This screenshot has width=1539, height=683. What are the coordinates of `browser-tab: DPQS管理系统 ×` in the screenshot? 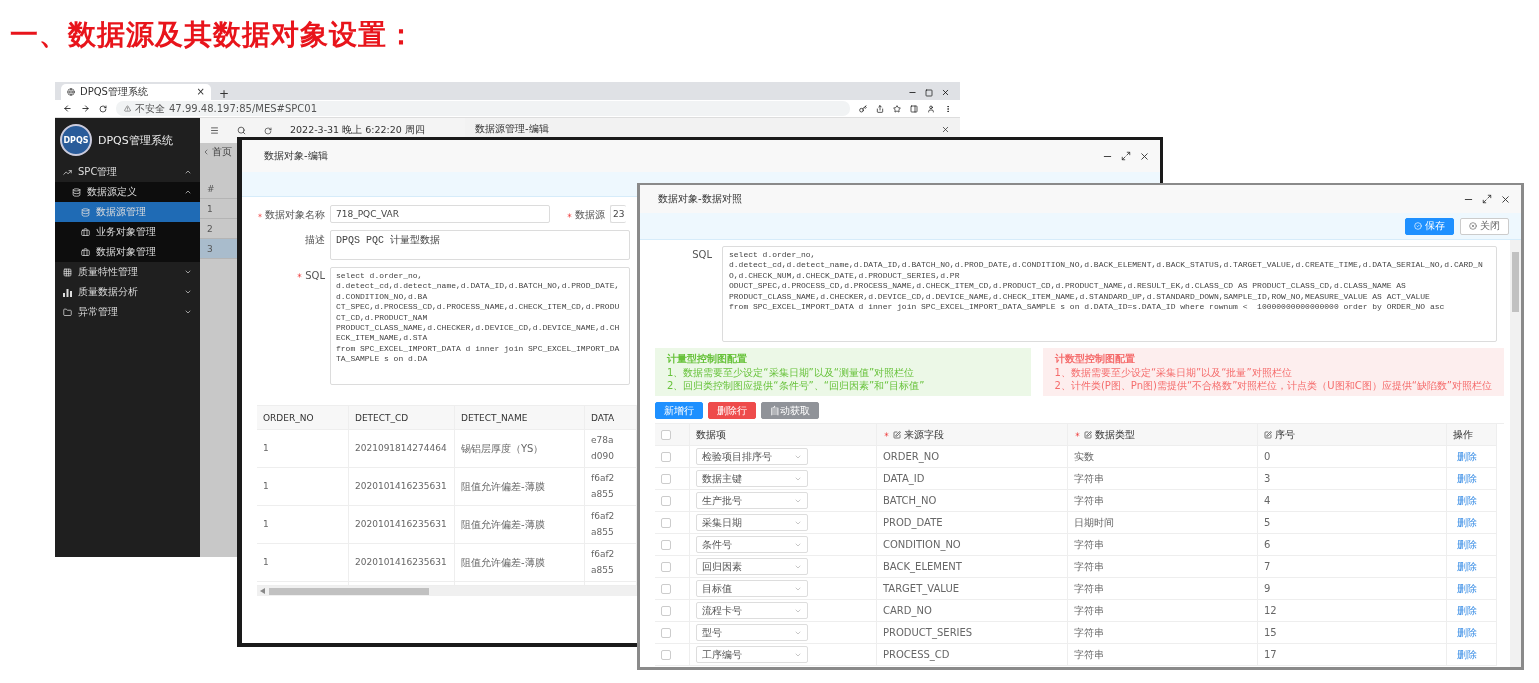 It's located at (136, 92).